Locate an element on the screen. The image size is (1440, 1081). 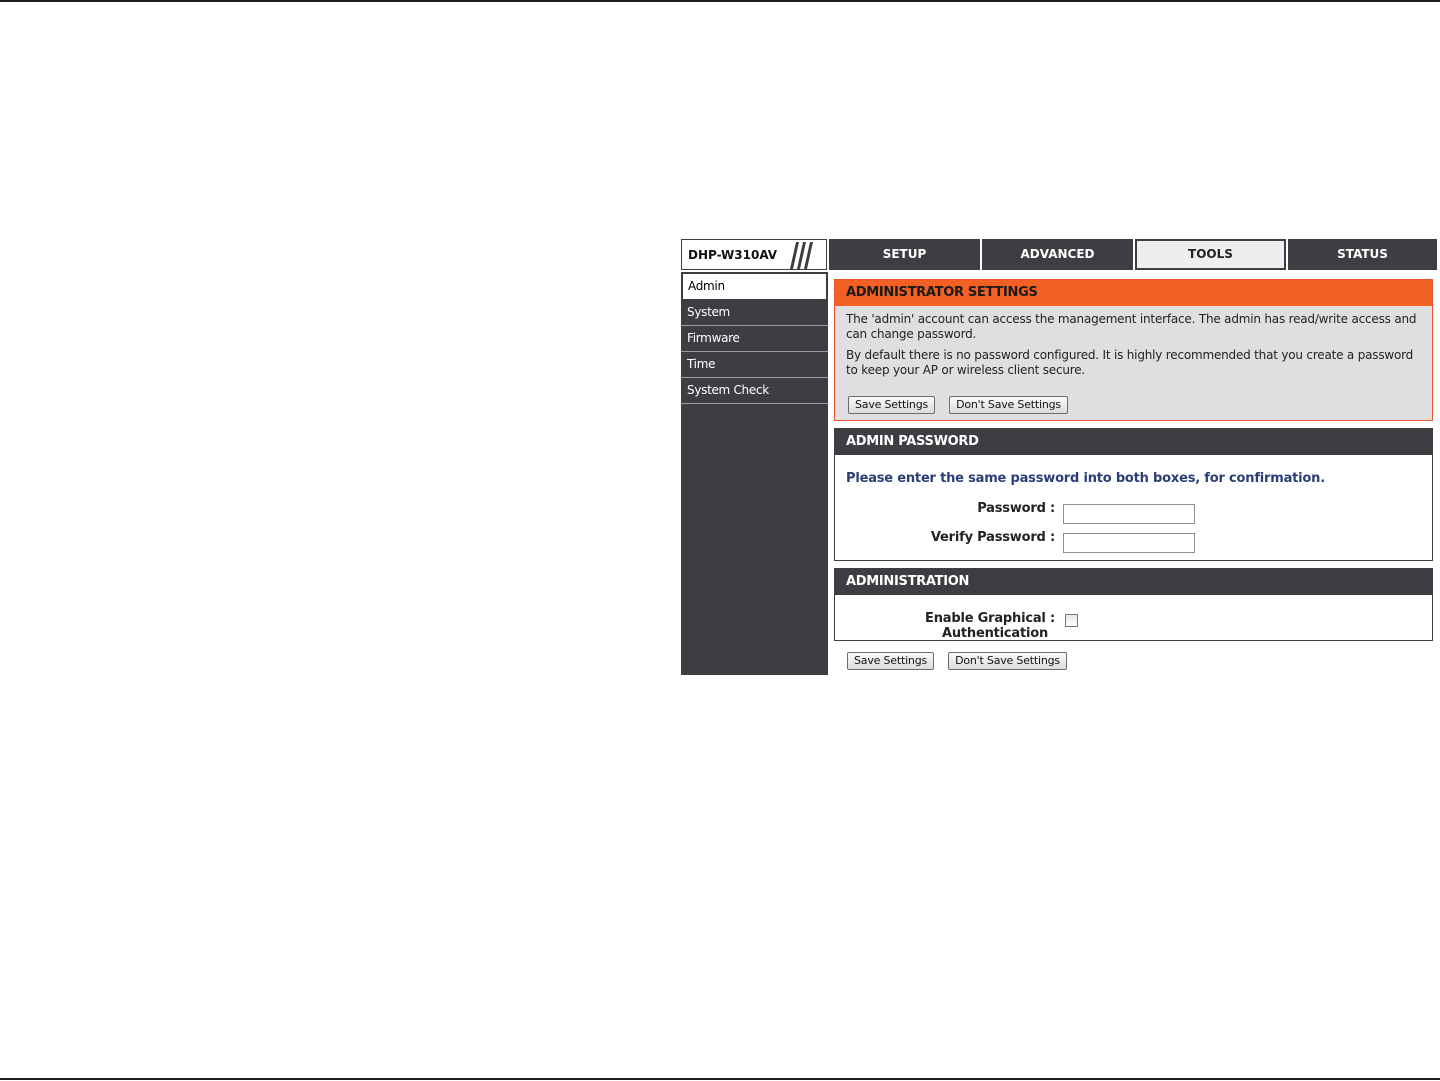
sidebar-item-system-check: System Check is located at coordinates (754, 391).